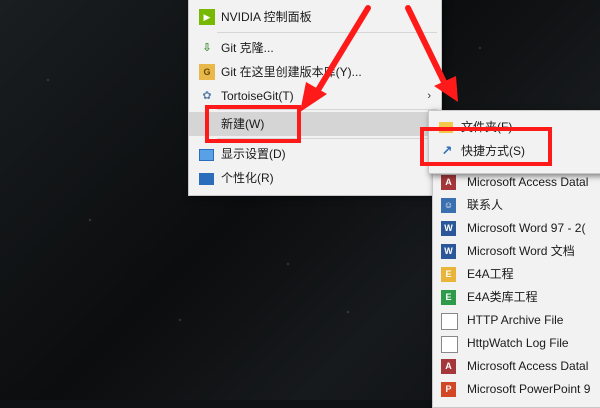 This screenshot has width=600, height=408. What do you see at coordinates (448, 205) in the screenshot?
I see `contact-icon: ☺` at bounding box center [448, 205].